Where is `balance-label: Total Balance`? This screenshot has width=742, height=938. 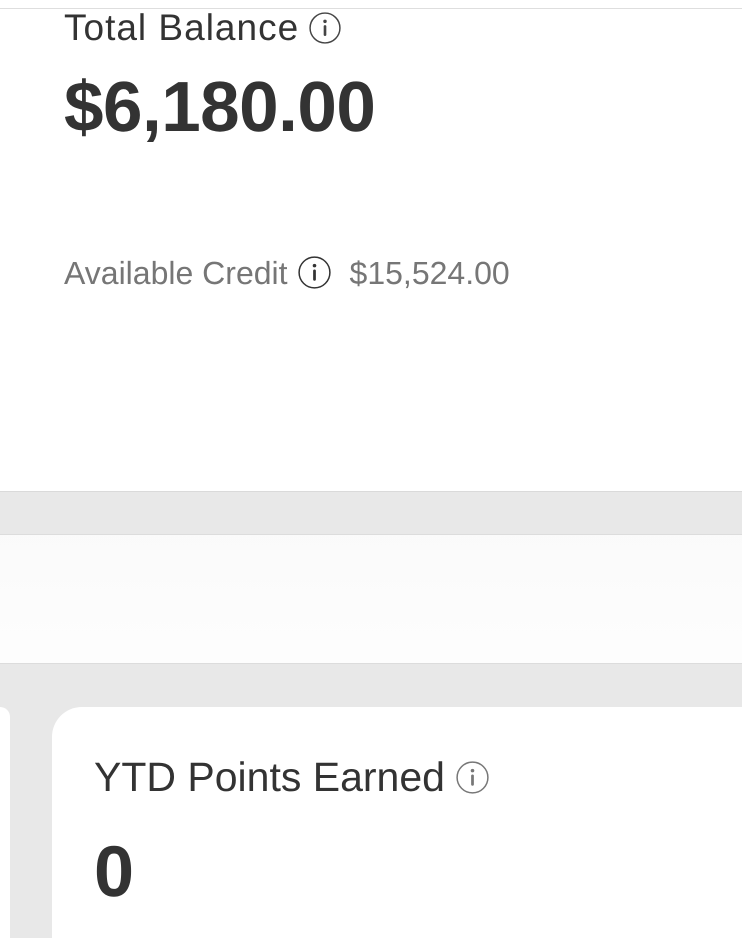 balance-label: Total Balance is located at coordinates (182, 27).